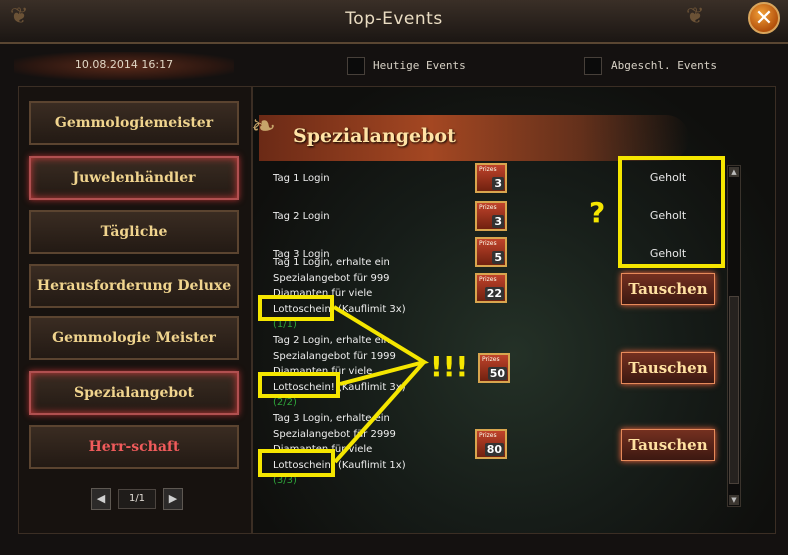  What do you see at coordinates (449, 366) in the screenshot?
I see `exclamation-annotation: !!!` at bounding box center [449, 366].